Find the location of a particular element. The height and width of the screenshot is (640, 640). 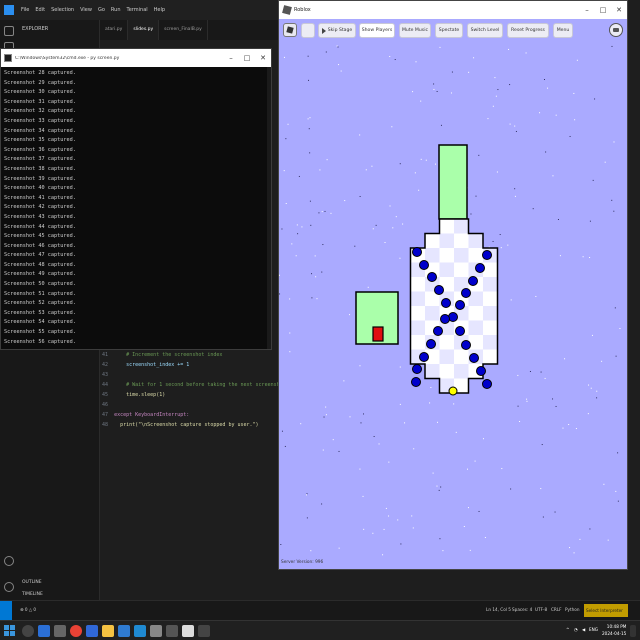

roblox-titlebar: Roblox – □ ✕ is located at coordinates (453, 10).